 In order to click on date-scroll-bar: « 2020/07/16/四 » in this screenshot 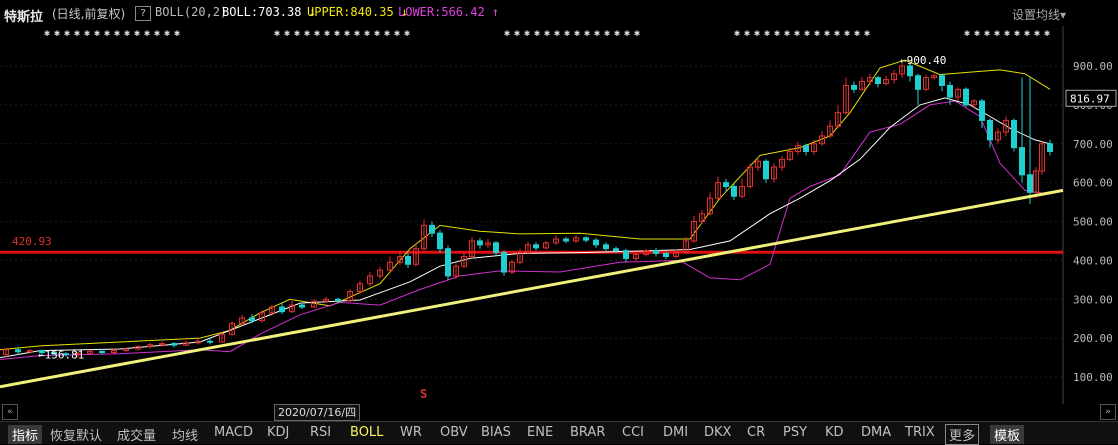, I will do `click(559, 412)`.